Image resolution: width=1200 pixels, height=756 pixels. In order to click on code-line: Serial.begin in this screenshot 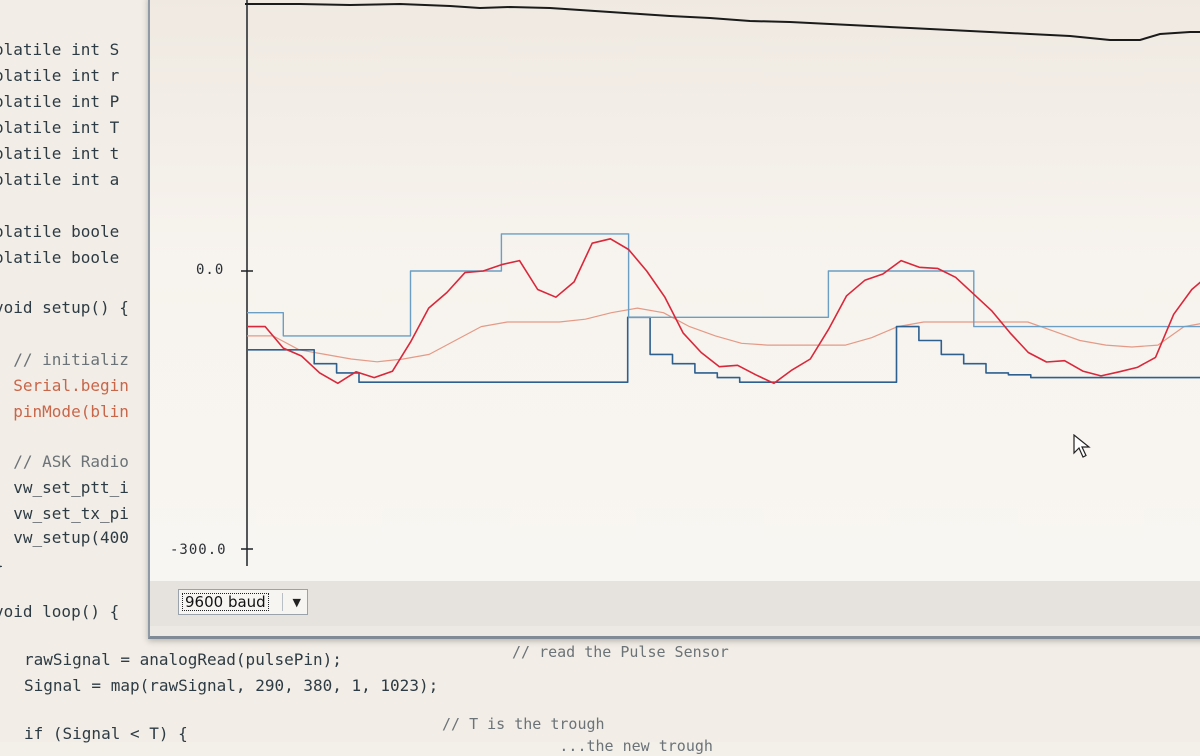, I will do `click(64, 385)`.